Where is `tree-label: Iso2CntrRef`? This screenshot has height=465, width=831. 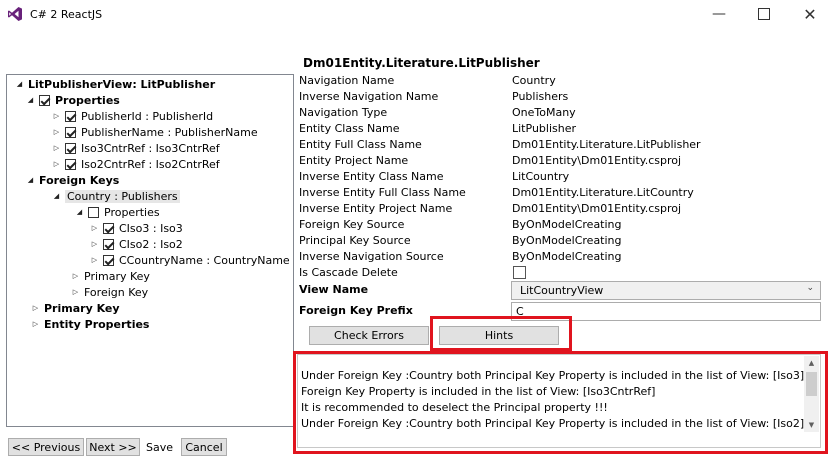 tree-label: Iso2CntrRef is located at coordinates (150, 164).